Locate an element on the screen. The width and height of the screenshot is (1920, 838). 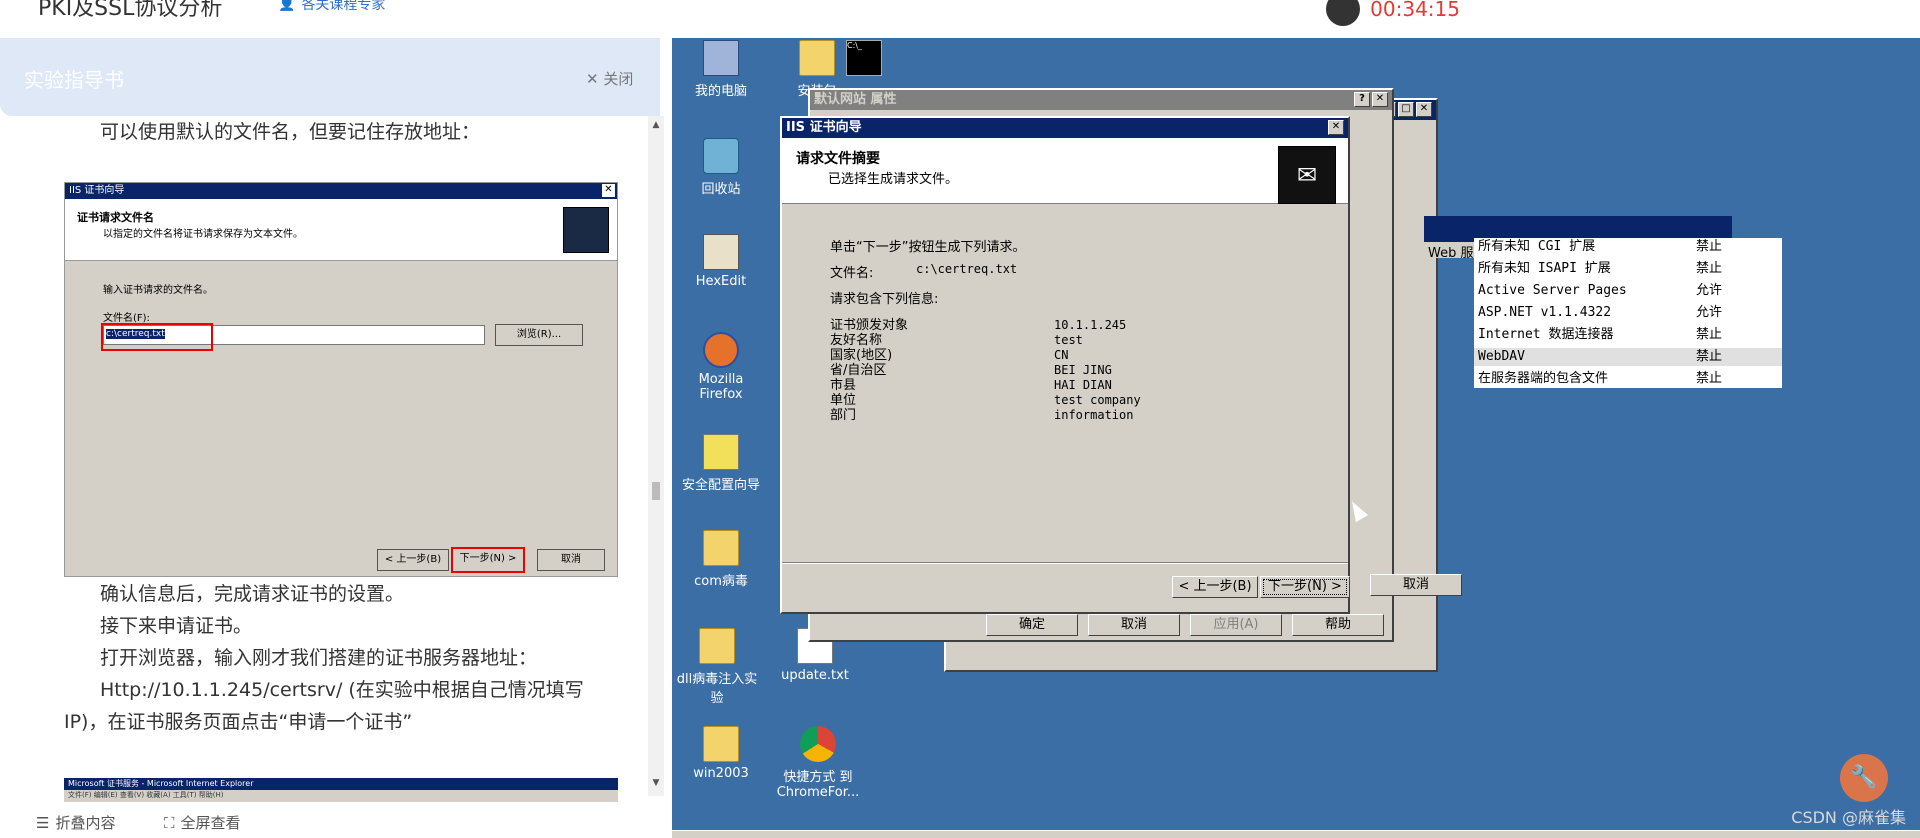
desktop-icon-firefox: Mozilla Firefox is located at coordinates (721, 367).